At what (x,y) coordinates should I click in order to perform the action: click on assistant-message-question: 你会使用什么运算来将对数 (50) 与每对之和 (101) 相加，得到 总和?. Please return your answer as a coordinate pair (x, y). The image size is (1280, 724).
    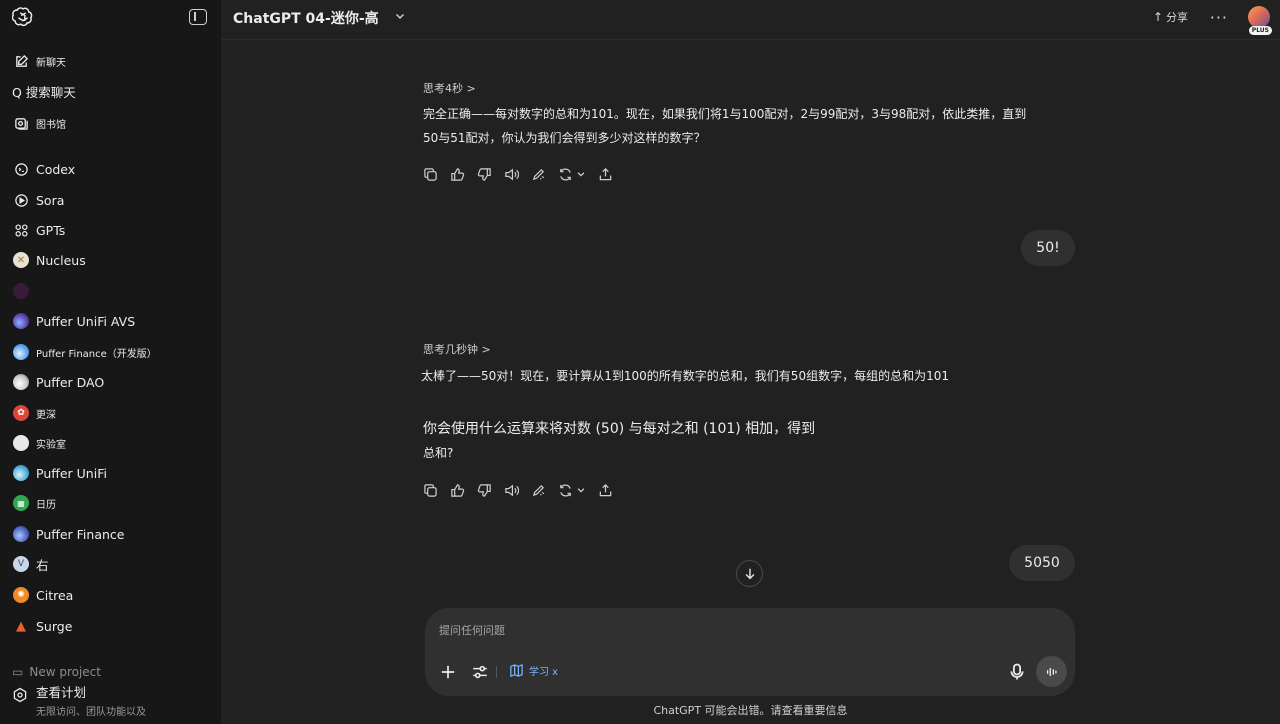
    Looking at the image, I should click on (733, 441).